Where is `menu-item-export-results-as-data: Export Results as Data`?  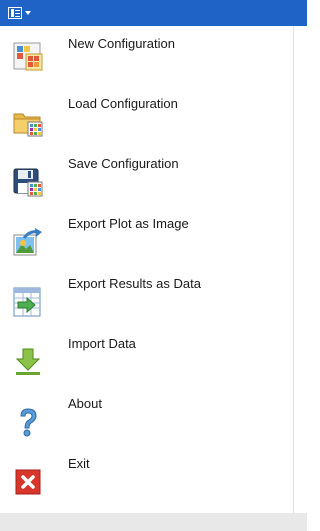 menu-item-export-results-as-data: Export Results as Data is located at coordinates (146, 306).